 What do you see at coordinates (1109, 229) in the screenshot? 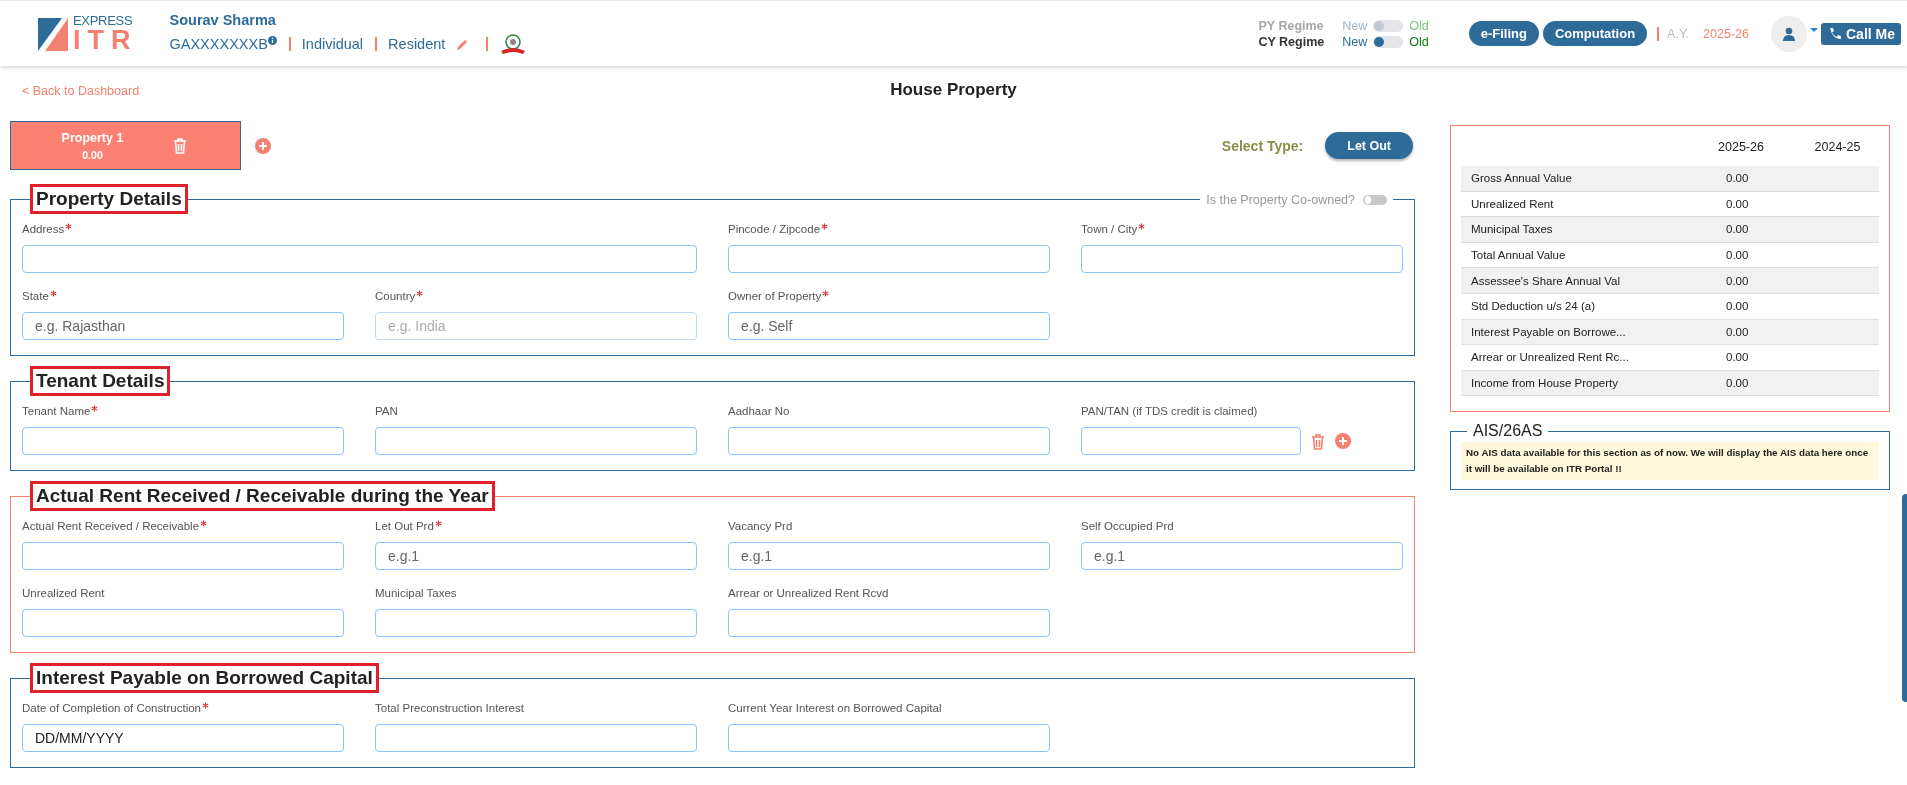
I see `field-label: Town / City` at bounding box center [1109, 229].